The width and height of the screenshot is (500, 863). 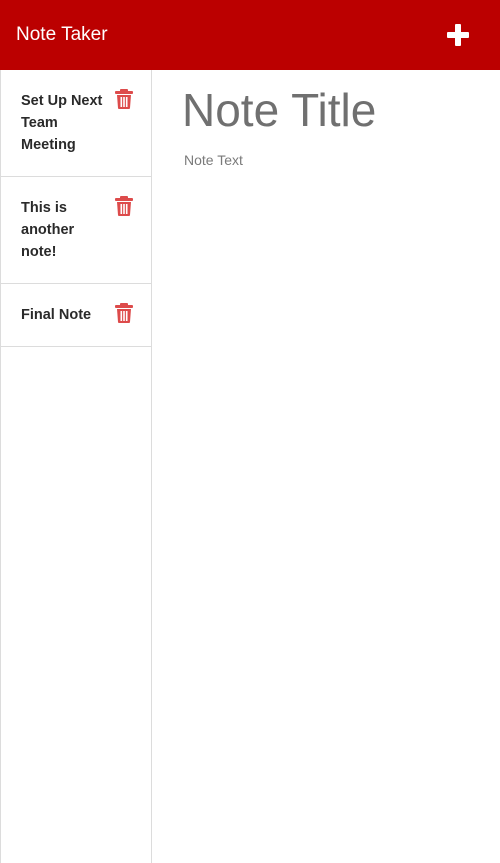 I want to click on note-list-item: Set Up Next Team Meeting, so click(x=76, y=123).